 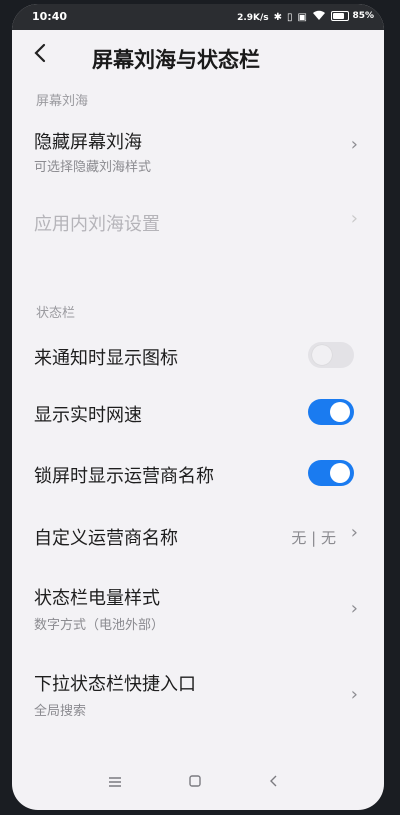 What do you see at coordinates (278, 17) in the screenshot?
I see `bluetooth-icon: ✱` at bounding box center [278, 17].